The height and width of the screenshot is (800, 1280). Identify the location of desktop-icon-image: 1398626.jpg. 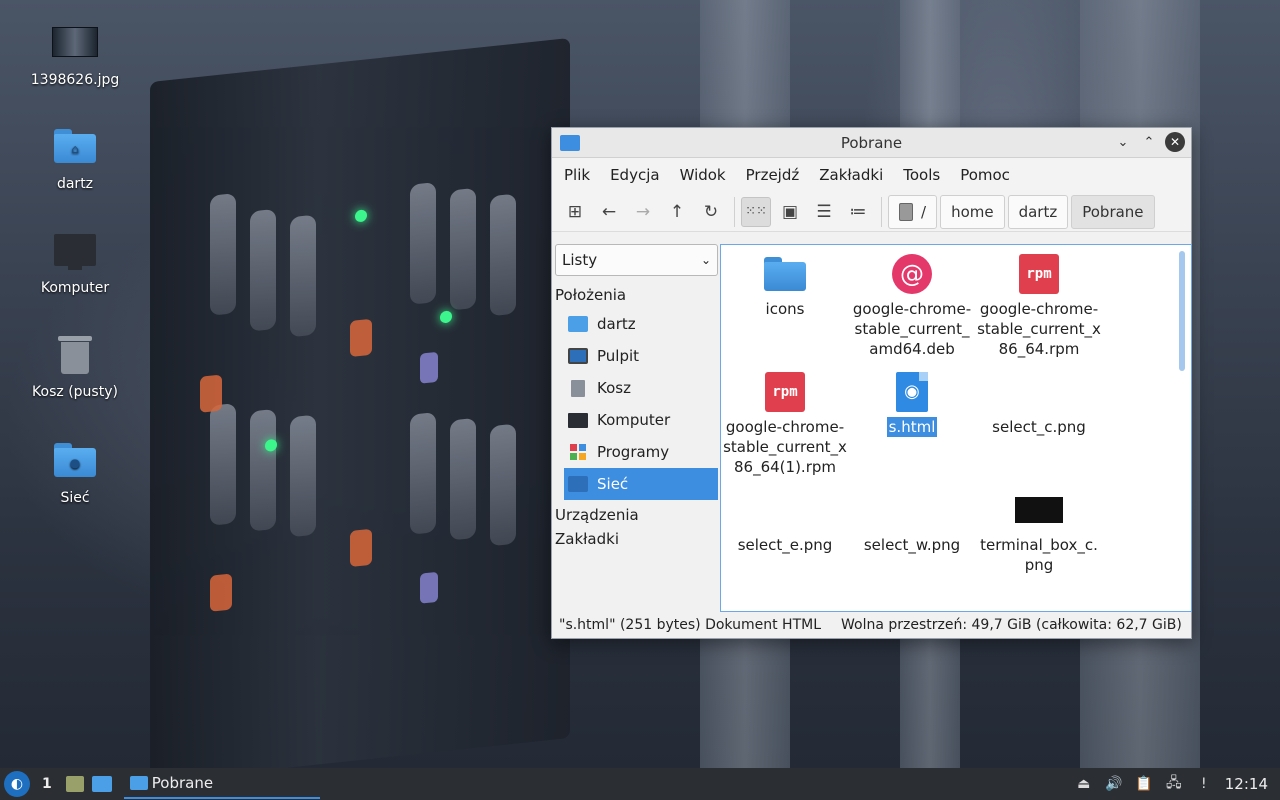
(75, 53).